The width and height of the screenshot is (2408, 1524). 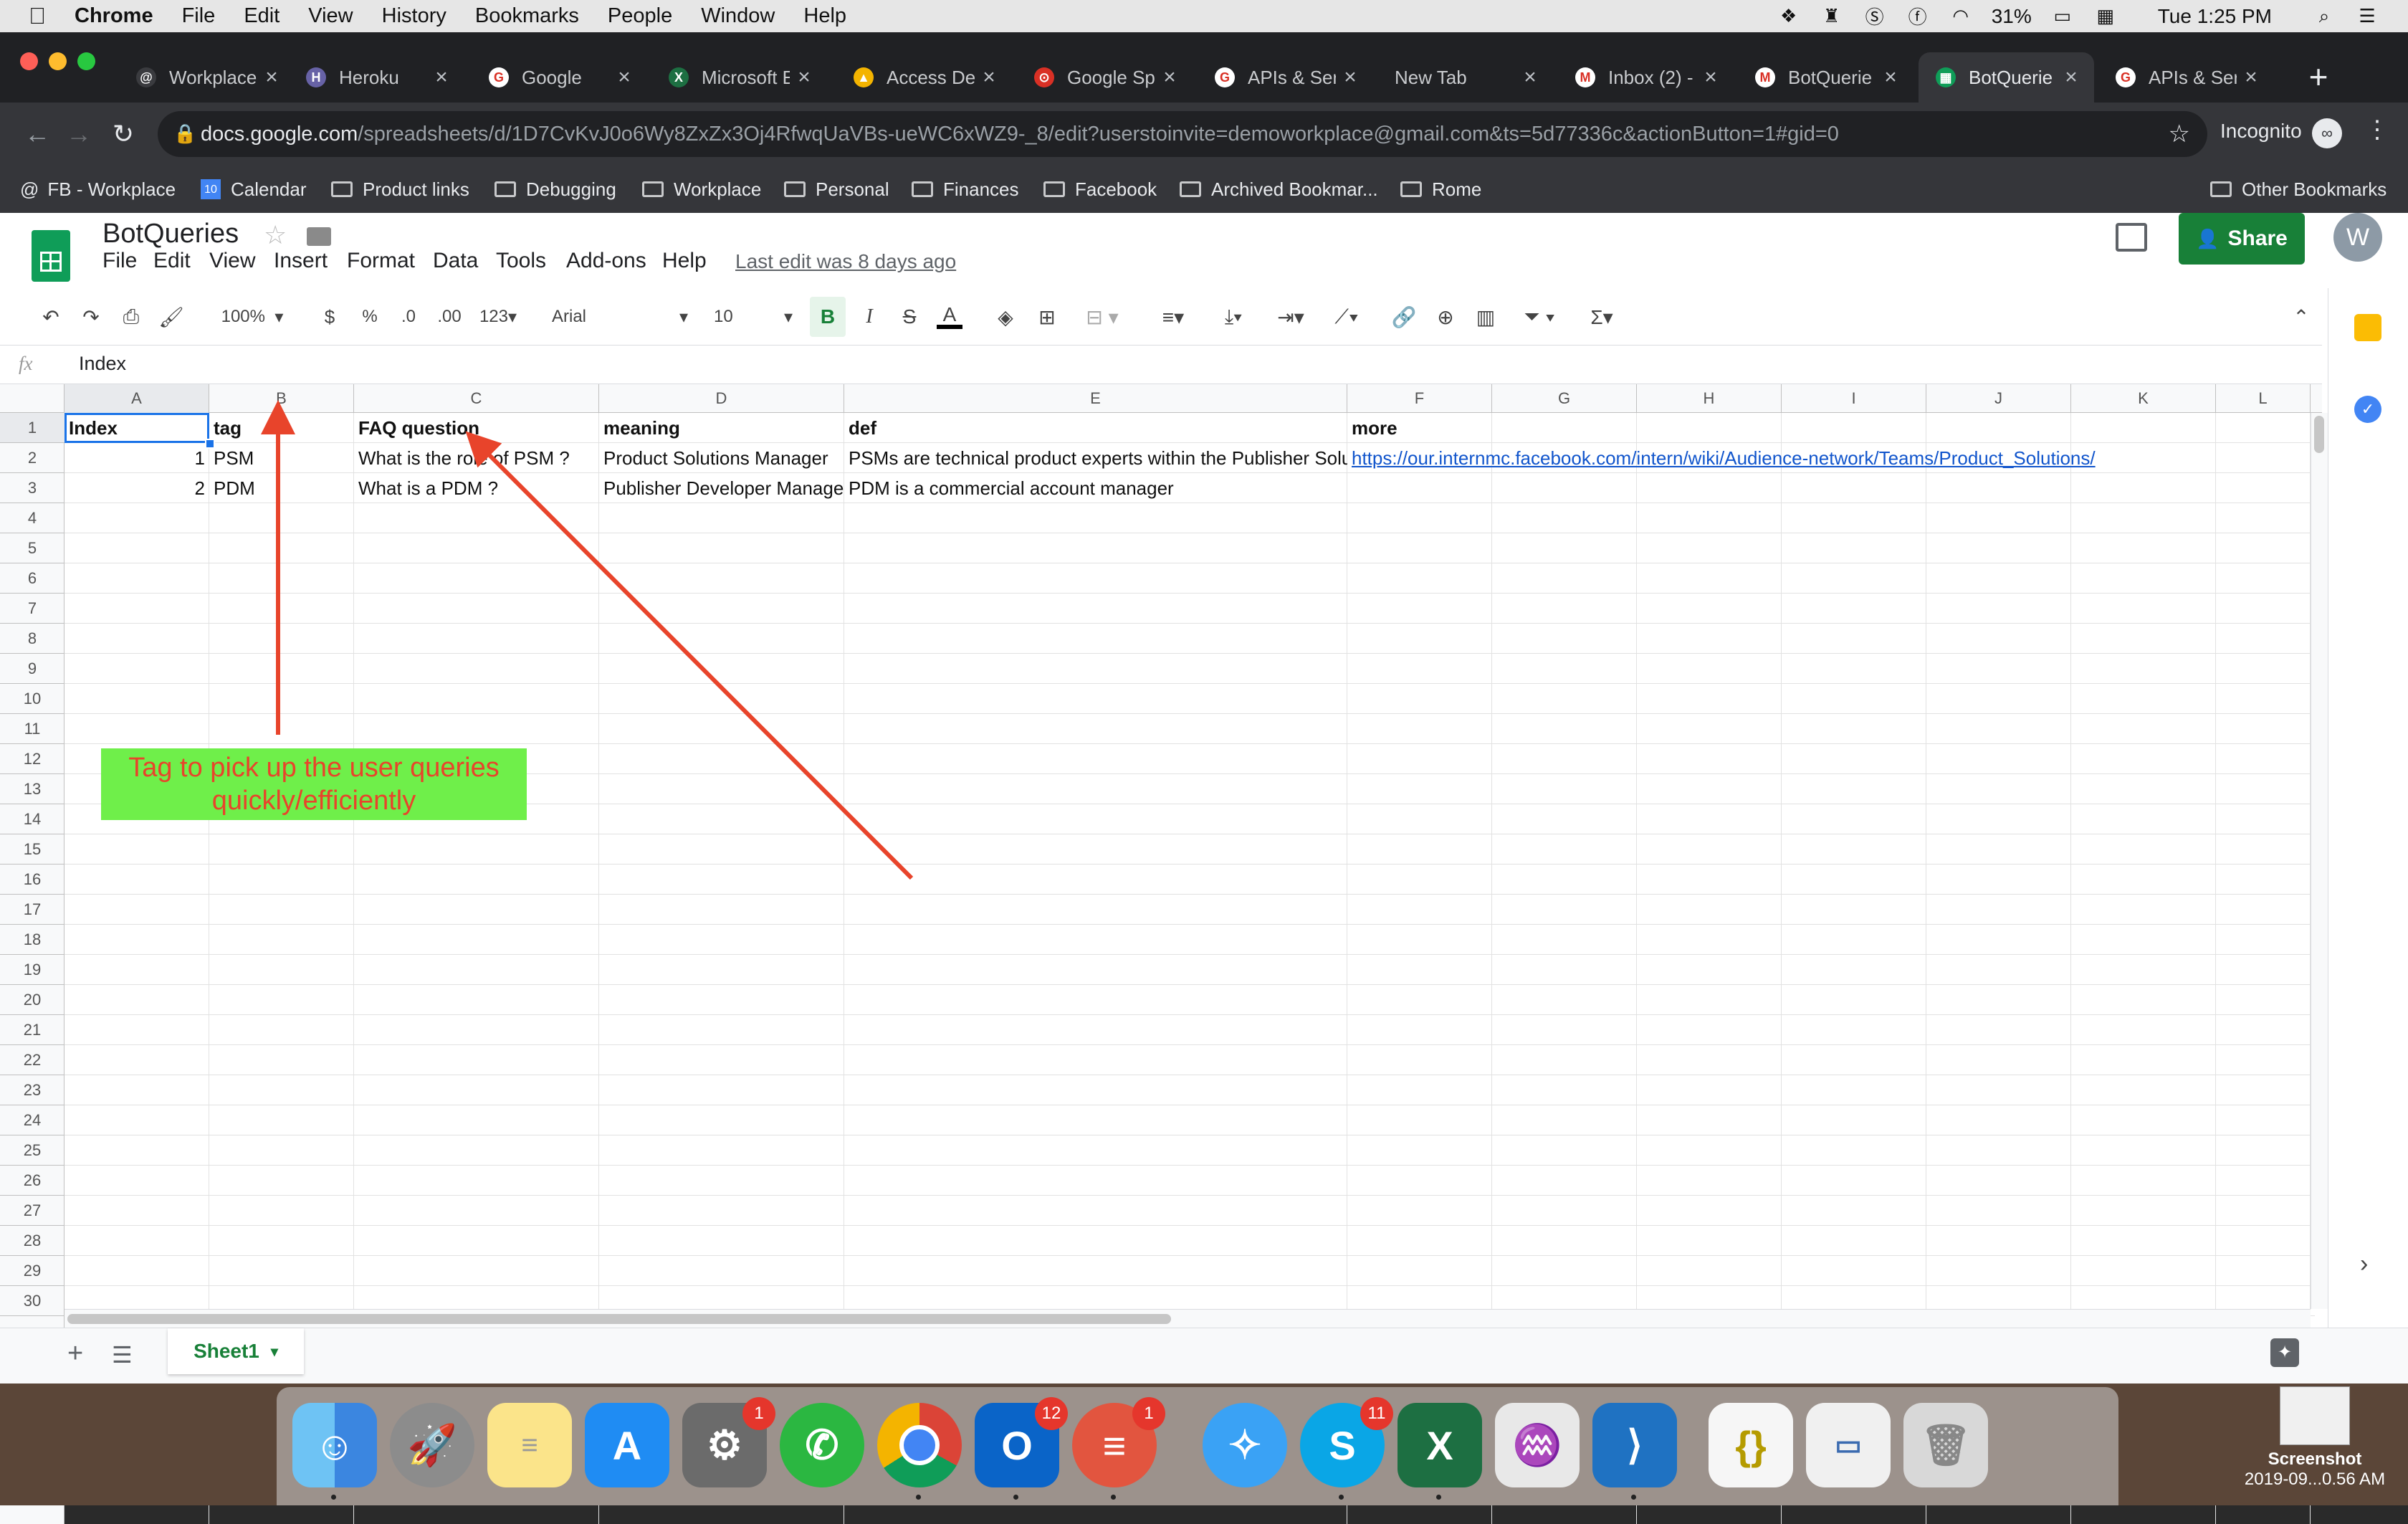 What do you see at coordinates (1245, 1445) in the screenshot?
I see `safari-icon: ✧` at bounding box center [1245, 1445].